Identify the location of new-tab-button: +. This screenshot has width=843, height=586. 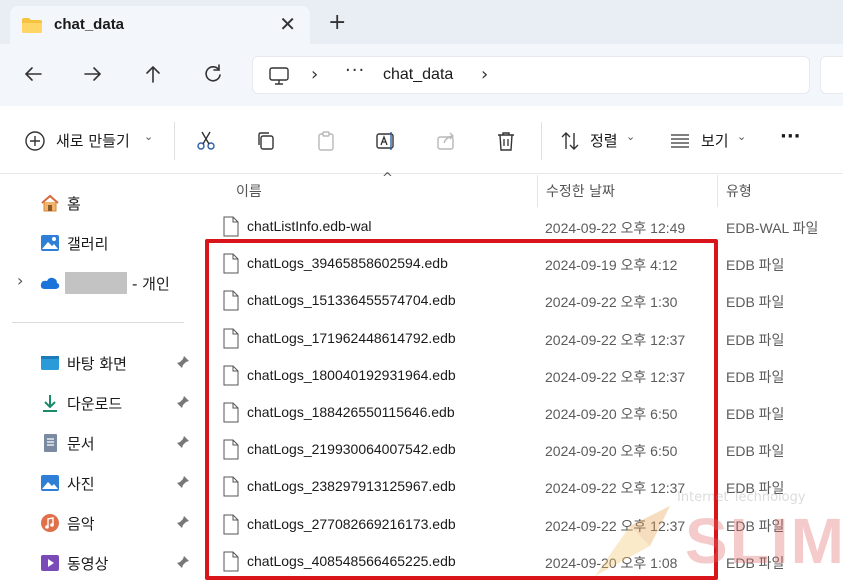
(337, 23).